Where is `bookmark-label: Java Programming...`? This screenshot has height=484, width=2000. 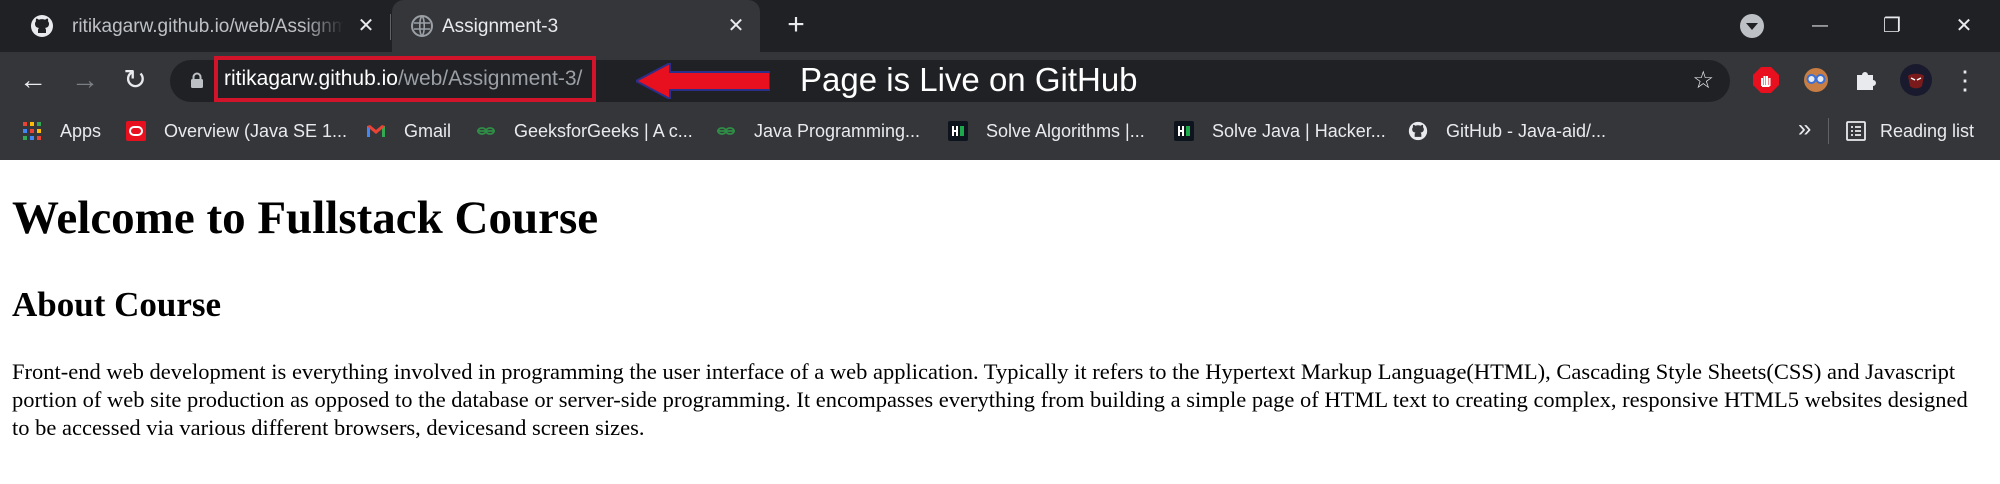
bookmark-label: Java Programming... is located at coordinates (837, 130).